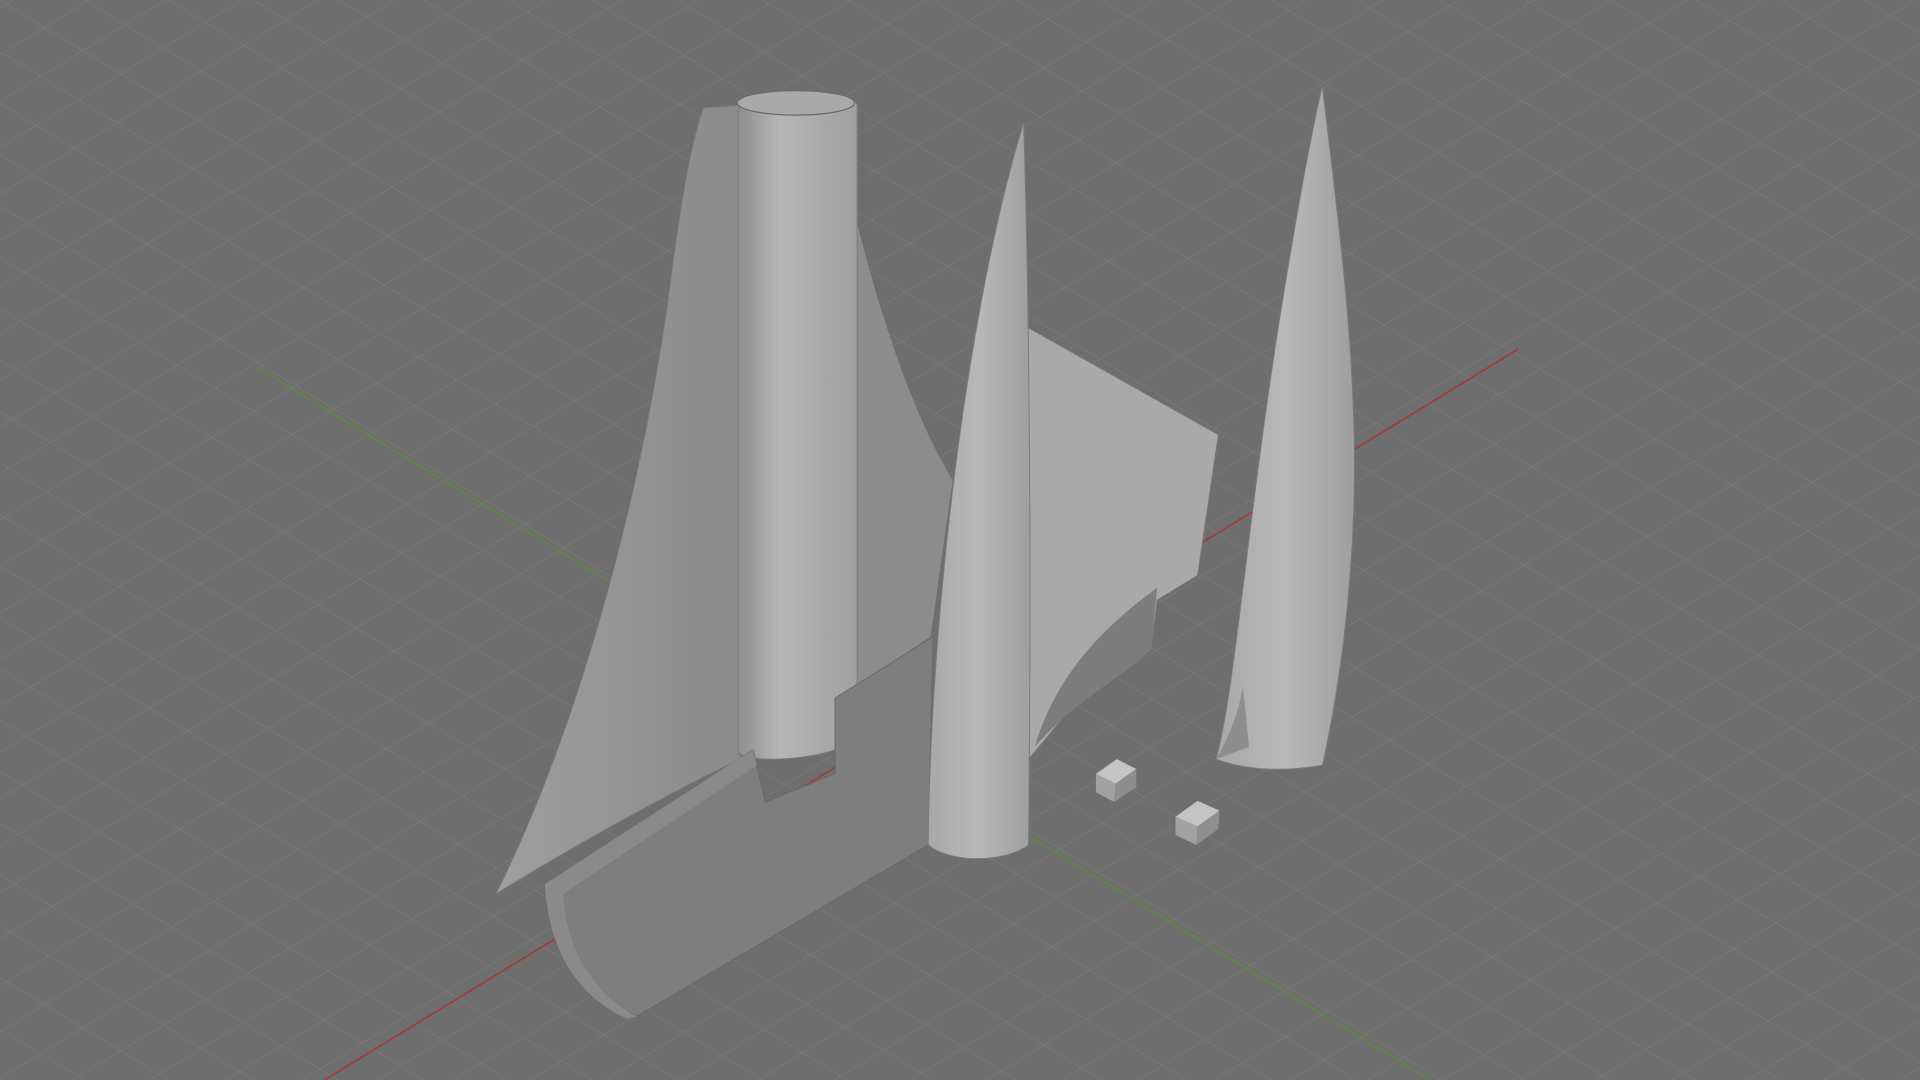 The height and width of the screenshot is (1080, 1920). What do you see at coordinates (1285, 427) in the screenshot?
I see `right-cone-mesh` at bounding box center [1285, 427].